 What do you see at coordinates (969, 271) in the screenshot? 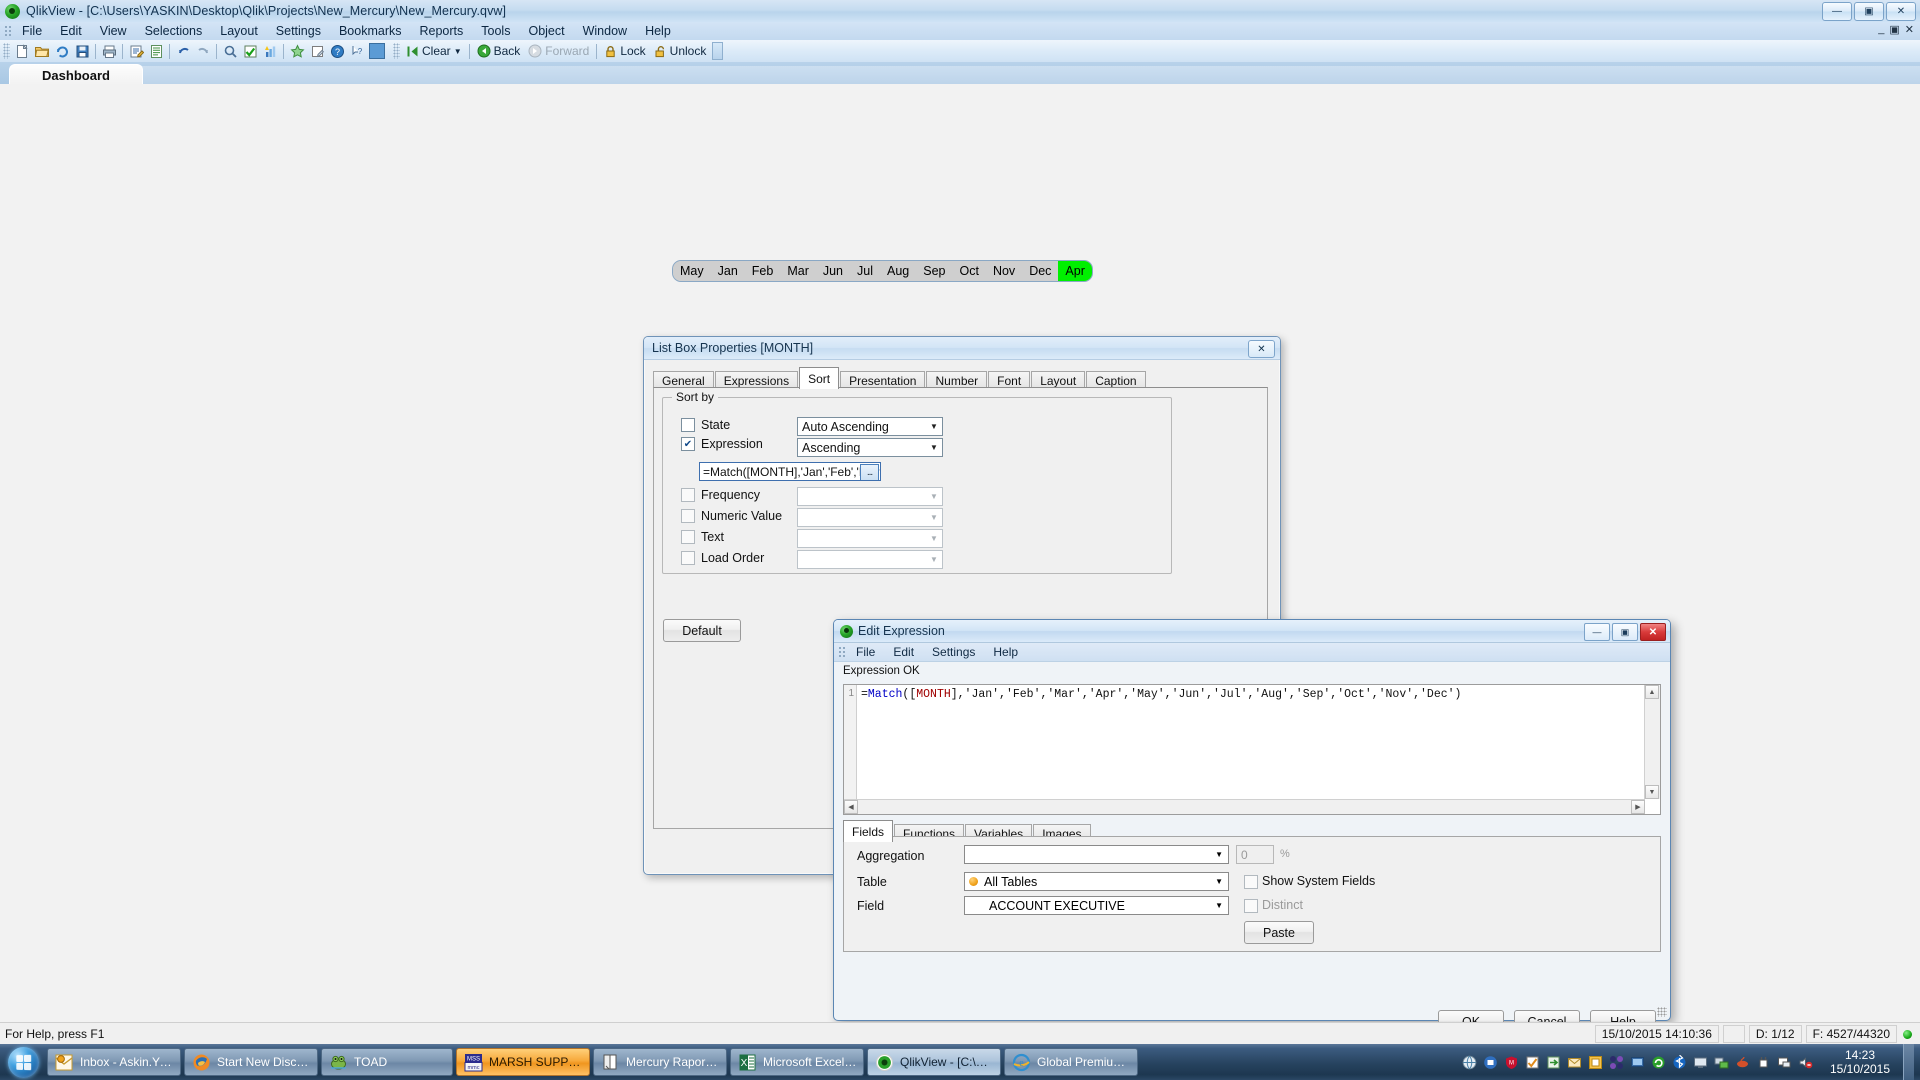
I see `month-cell-oct: Oct` at bounding box center [969, 271].